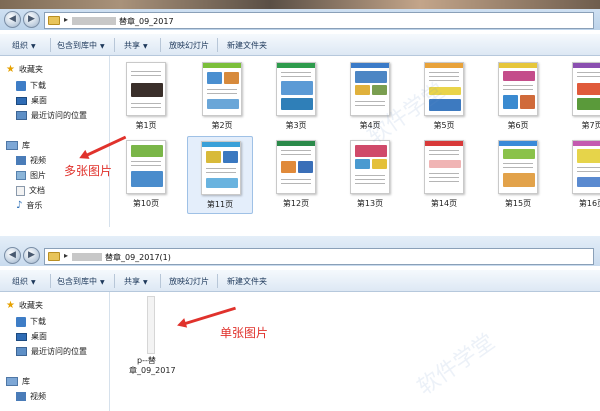  What do you see at coordinates (222, 97) in the screenshot?
I see `image-thumbnail: 第2页` at bounding box center [222, 97].